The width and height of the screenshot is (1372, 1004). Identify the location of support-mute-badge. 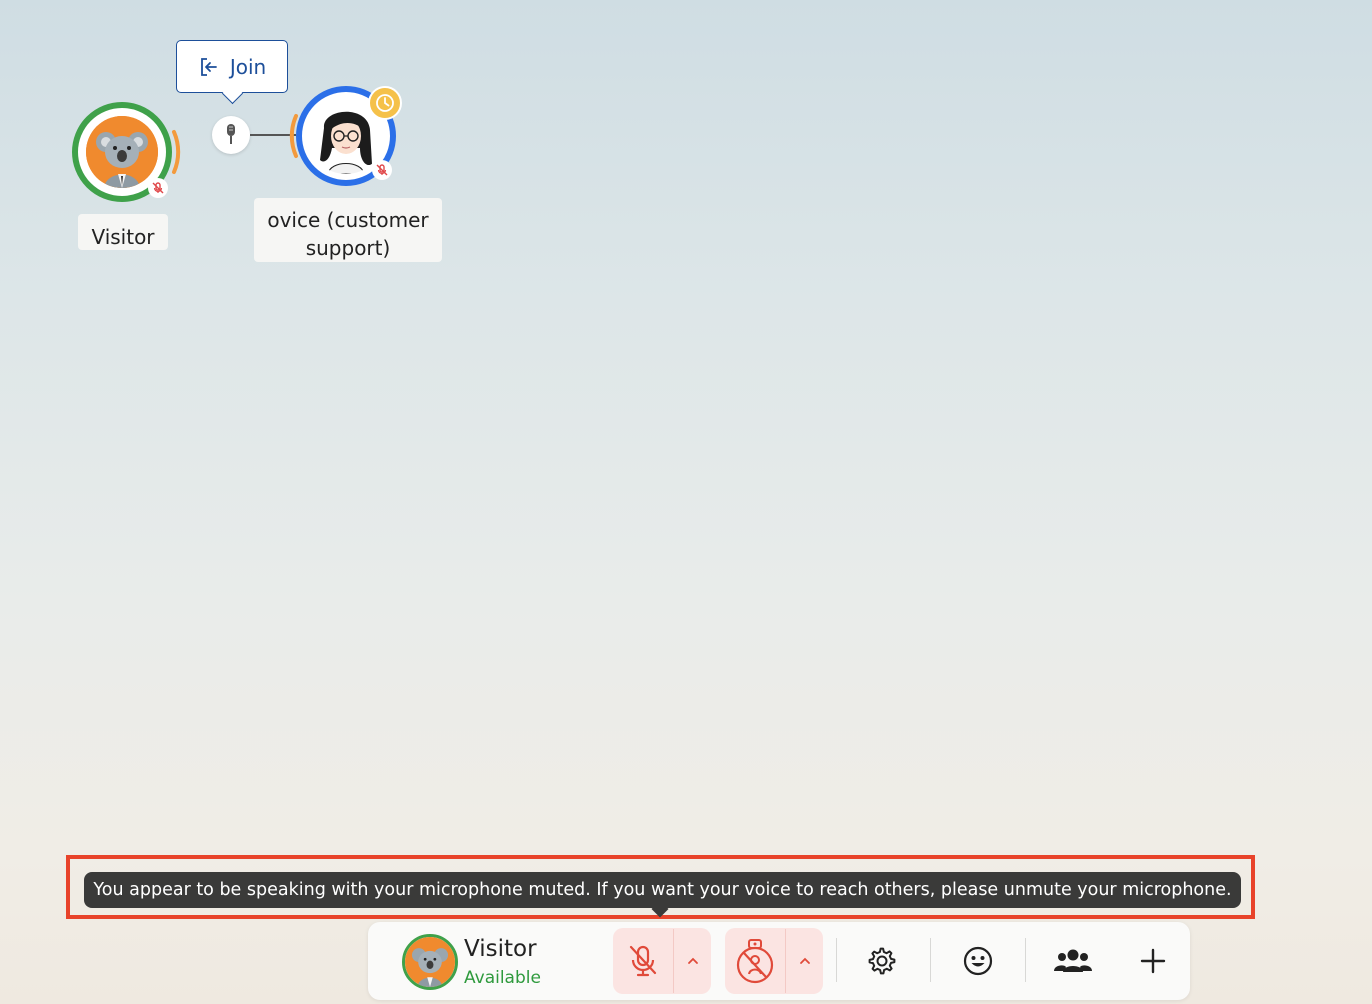
(382, 170).